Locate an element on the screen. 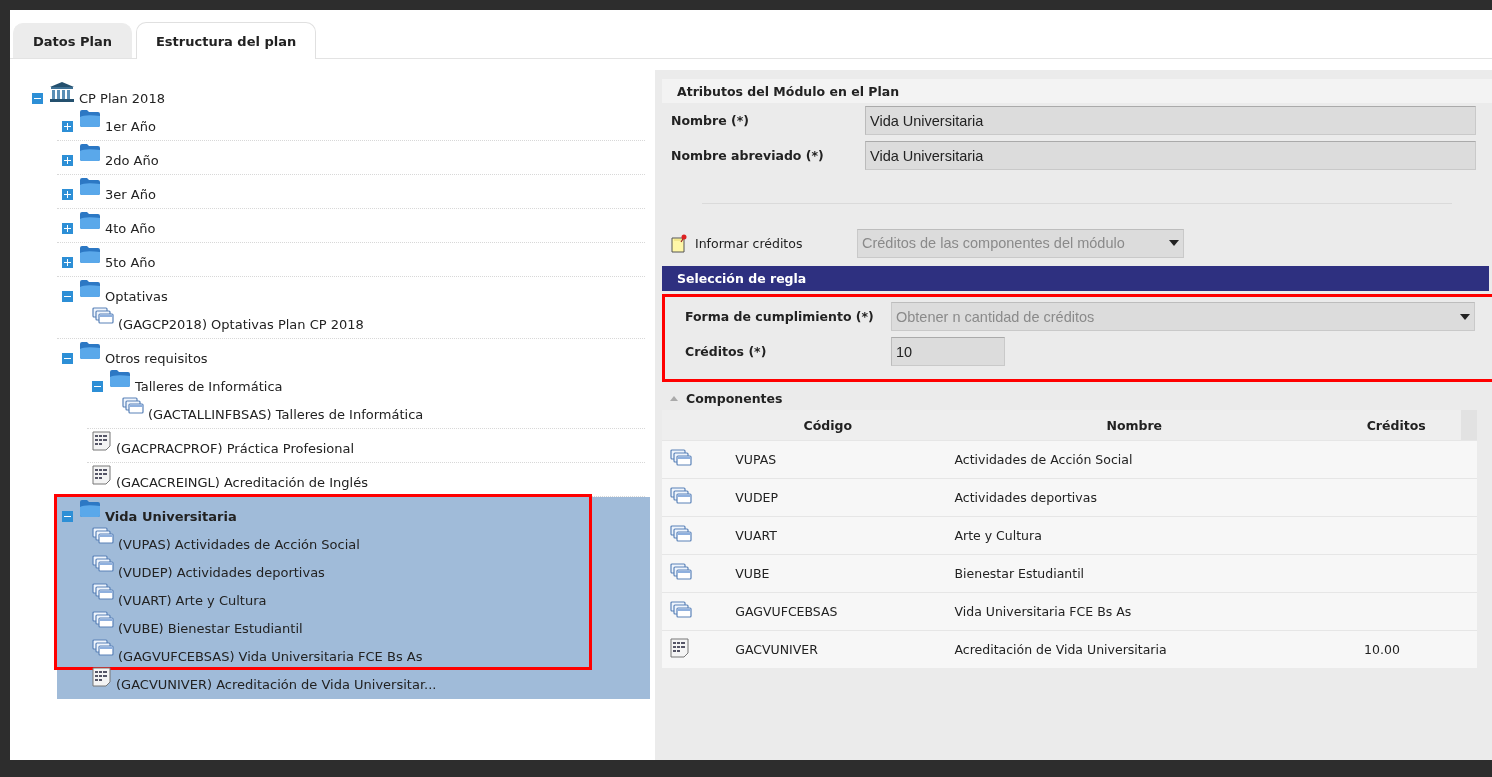 This screenshot has height=777, width=1492. column-header: Créditos is located at coordinates (1396, 425).